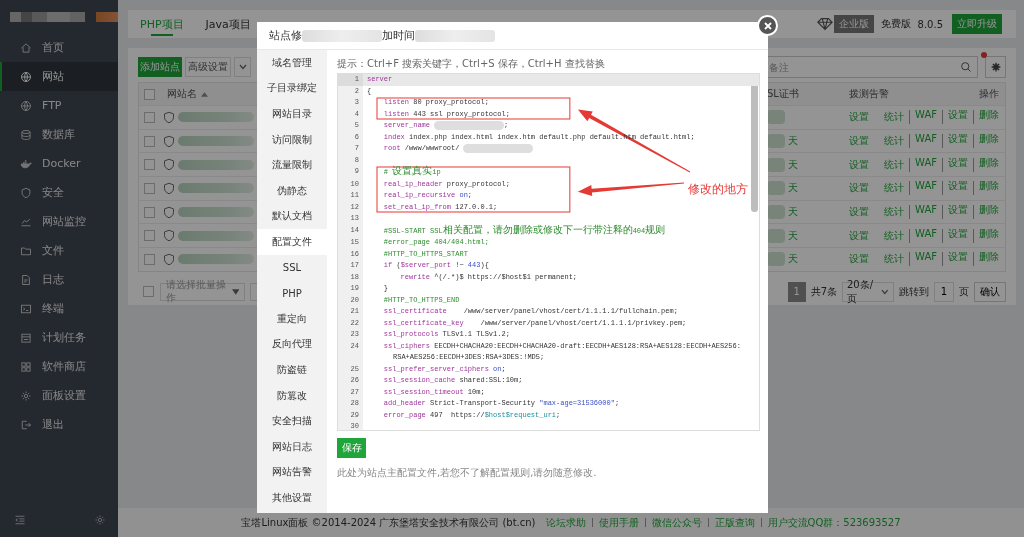 This screenshot has height=537, width=1024. Describe the element at coordinates (59, 76) in the screenshot. I see `sidebar-item: 网站` at that location.